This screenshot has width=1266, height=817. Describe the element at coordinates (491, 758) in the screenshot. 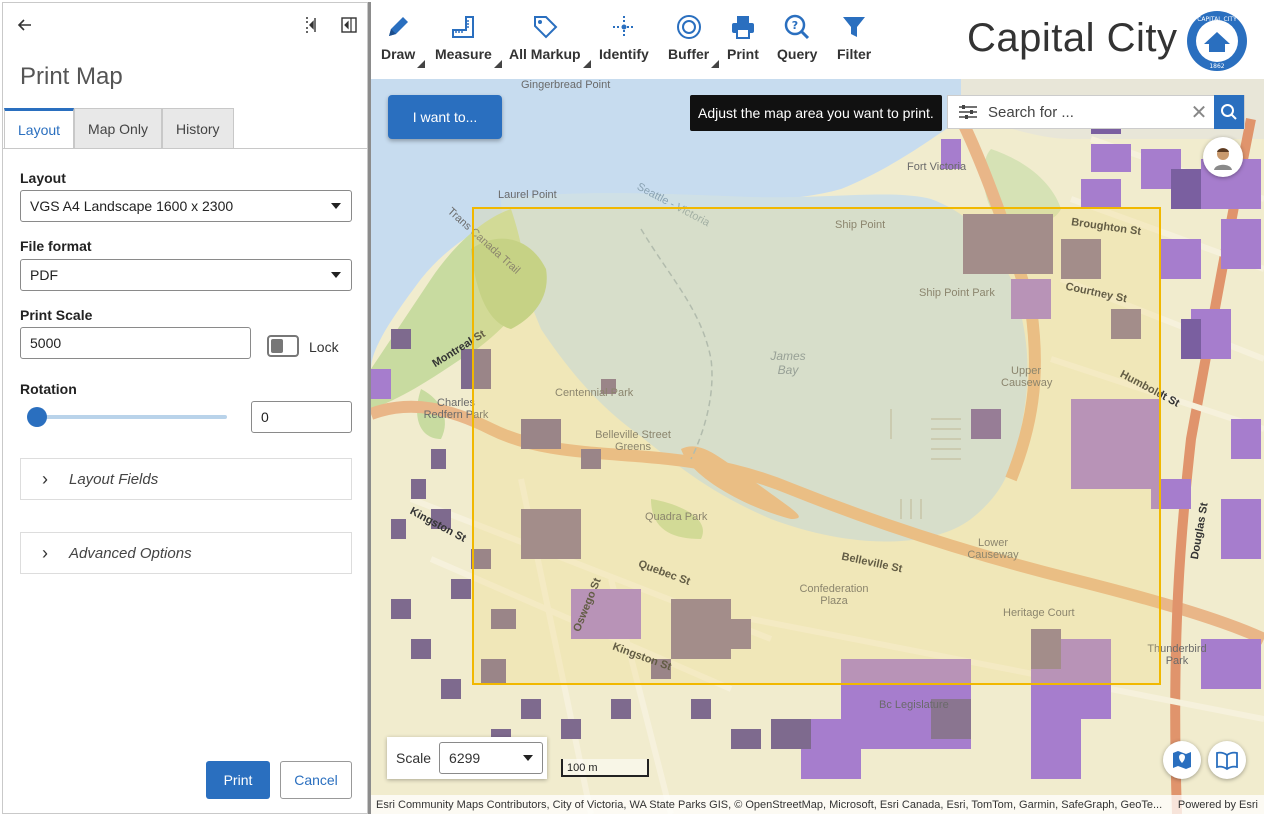

I see `scale-select: 6299` at that location.